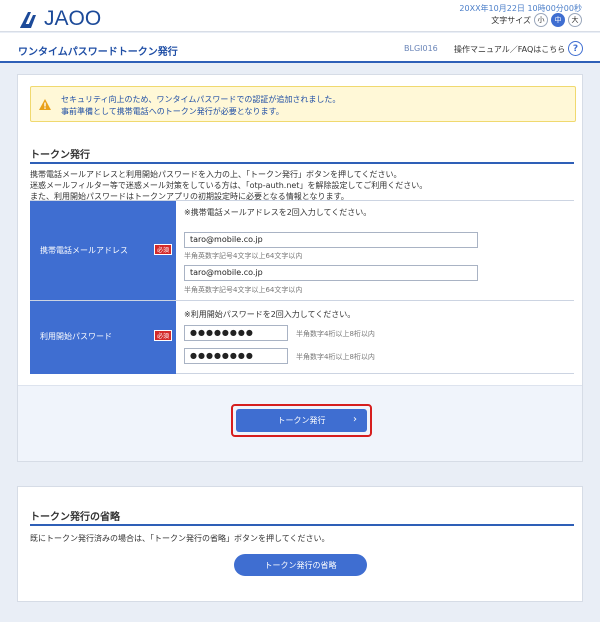 The image size is (600, 622). Describe the element at coordinates (243, 290) in the screenshot. I see `email-sub-hint-2: 半角英数字記号4文字以上64文字以内` at that location.